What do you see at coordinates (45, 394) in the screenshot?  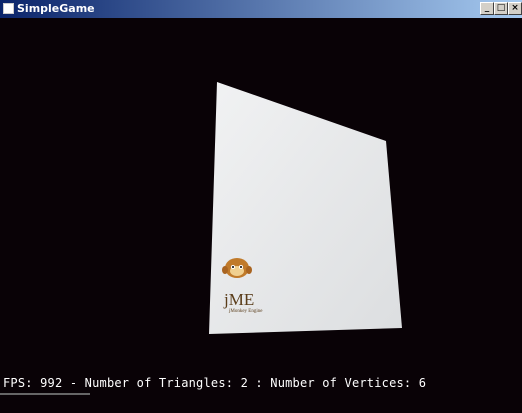 I see `taskbar-fragment` at bounding box center [45, 394].